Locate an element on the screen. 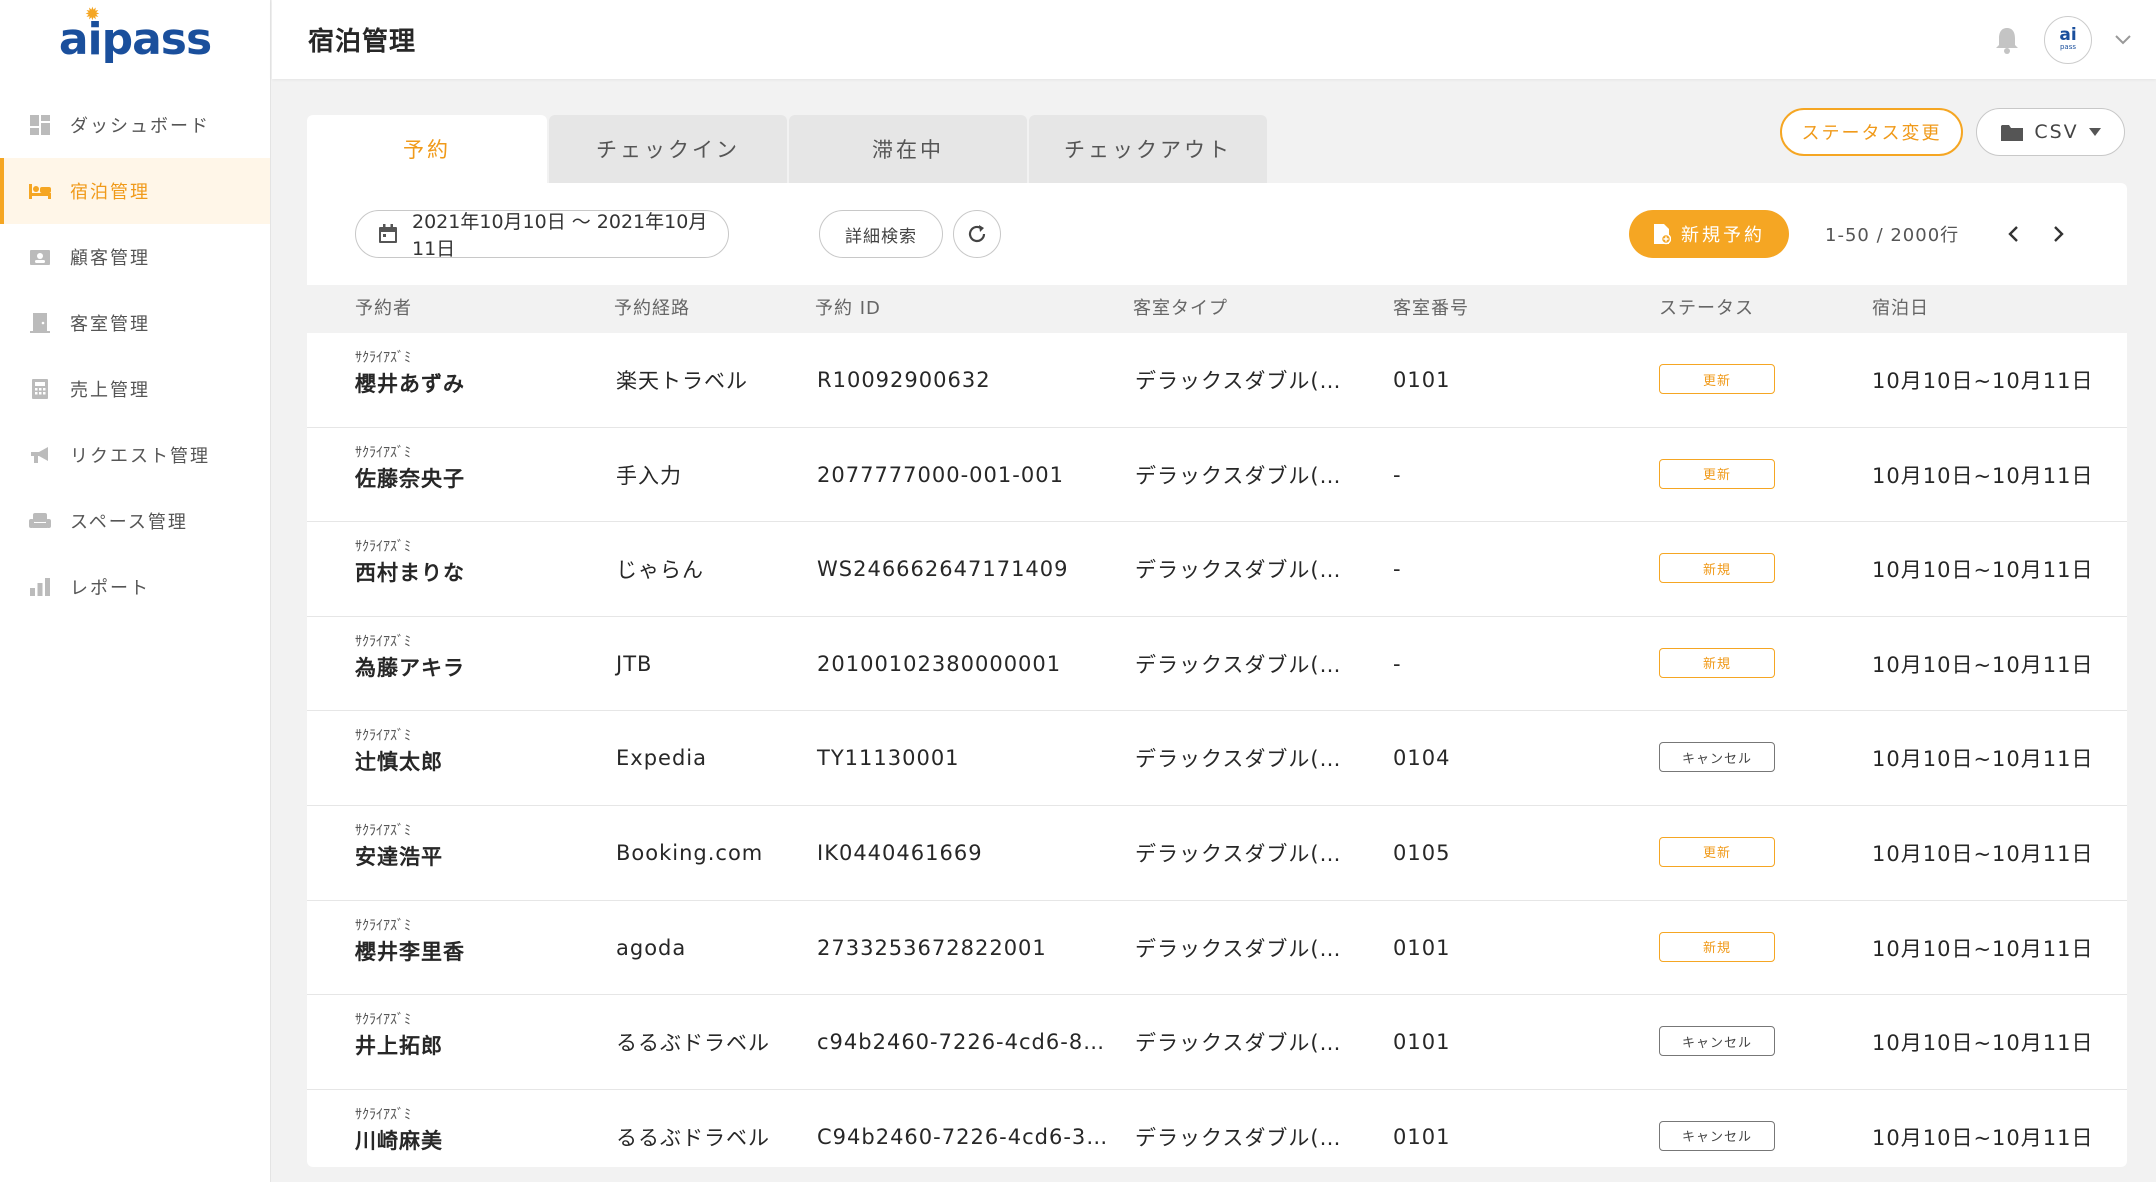 The height and width of the screenshot is (1182, 2156). guest-name-cell: ｻｸﾗｲｱｽﾞﾐ 櫻井あずみ is located at coordinates (410, 375).